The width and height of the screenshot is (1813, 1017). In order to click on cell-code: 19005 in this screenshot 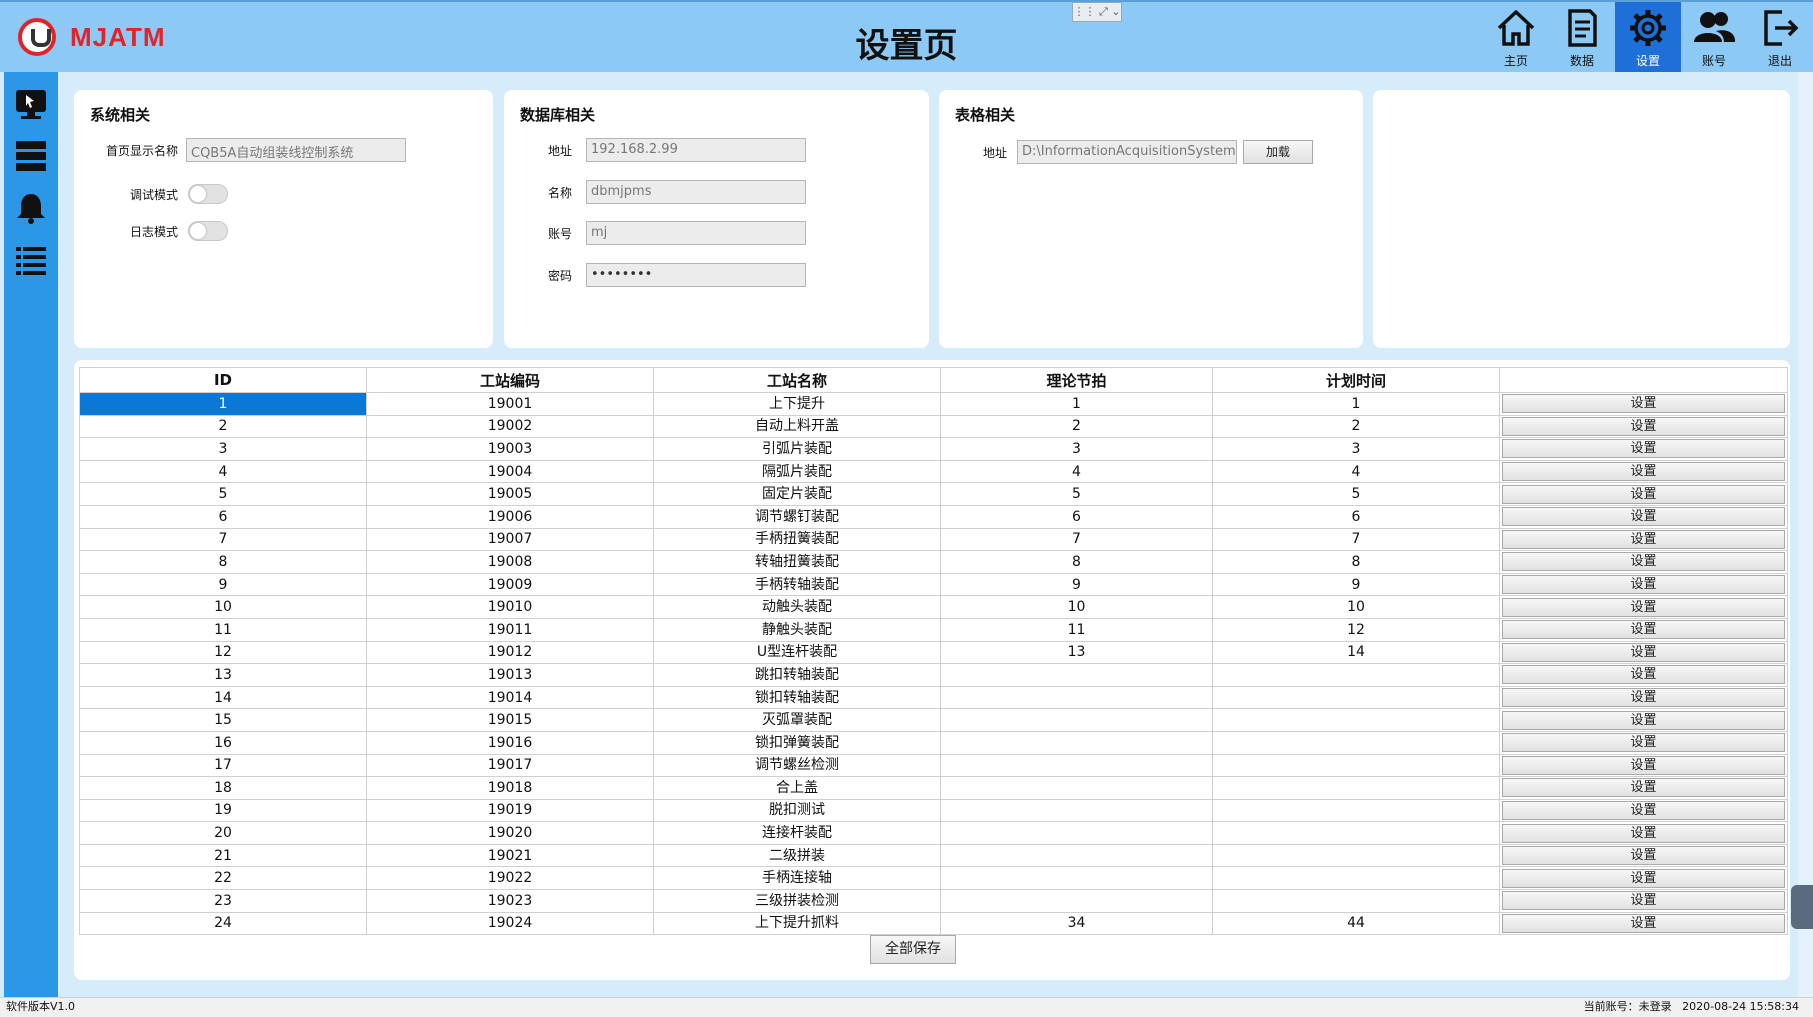, I will do `click(510, 494)`.